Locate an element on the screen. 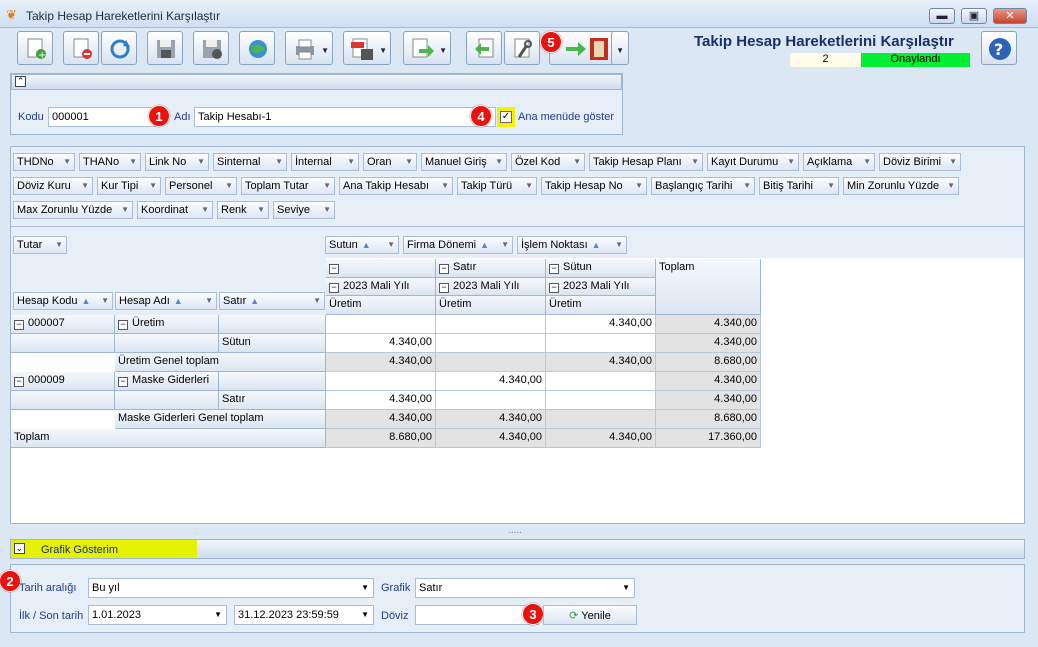  filter-field-label: Renk is located at coordinates (234, 210).